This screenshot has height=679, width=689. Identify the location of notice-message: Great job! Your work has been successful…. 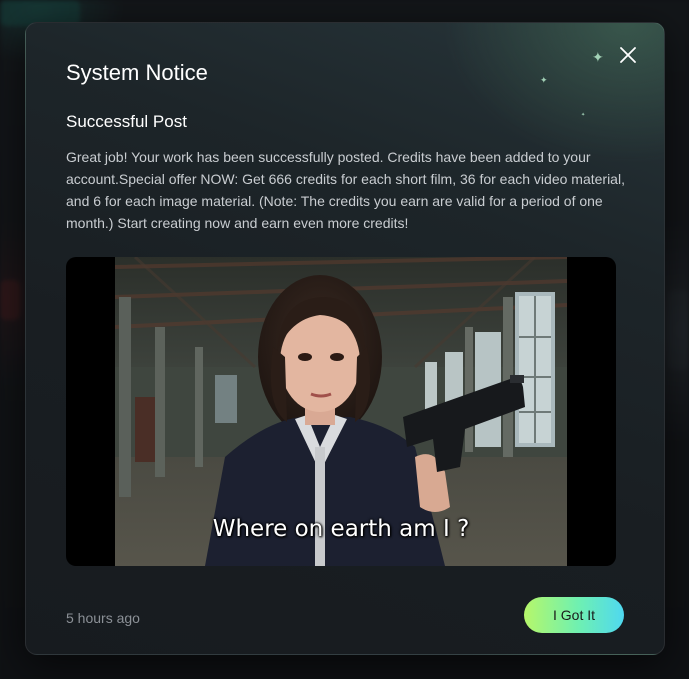
(345, 190).